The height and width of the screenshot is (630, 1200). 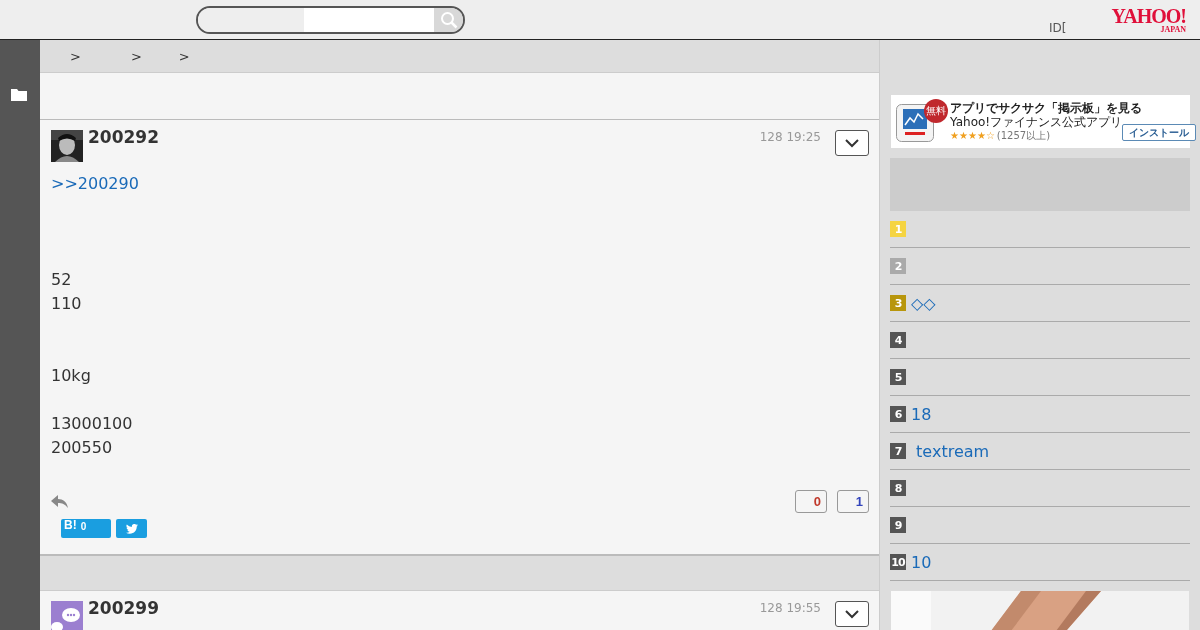 What do you see at coordinates (898, 303) in the screenshot?
I see `rank-badge: 3` at bounding box center [898, 303].